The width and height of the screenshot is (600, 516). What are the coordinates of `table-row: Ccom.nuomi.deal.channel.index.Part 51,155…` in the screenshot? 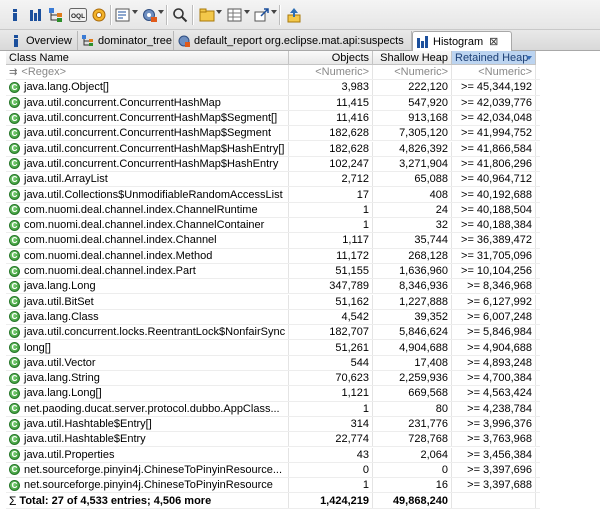 It's located at (273, 271).